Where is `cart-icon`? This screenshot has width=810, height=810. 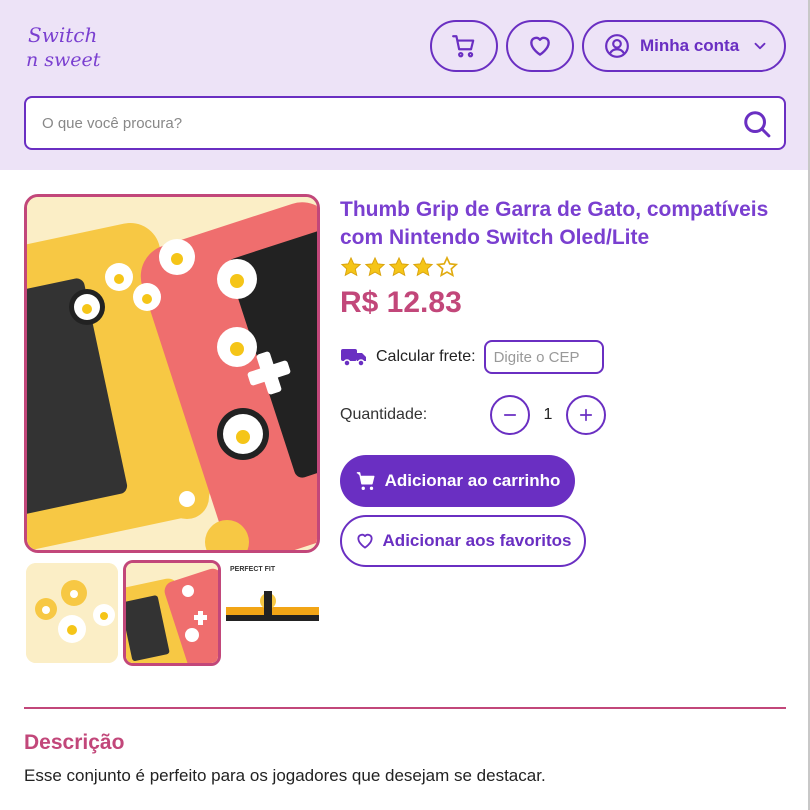 cart-icon is located at coordinates (463, 46).